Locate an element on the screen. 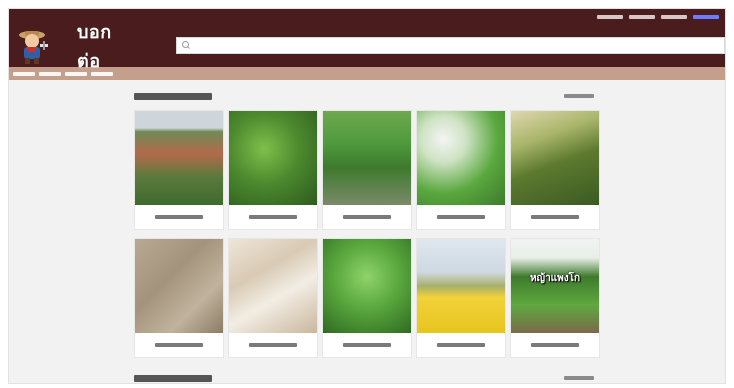 This screenshot has width=734, height=388. site-logo: บอกต่อ is located at coordinates (105, 46).